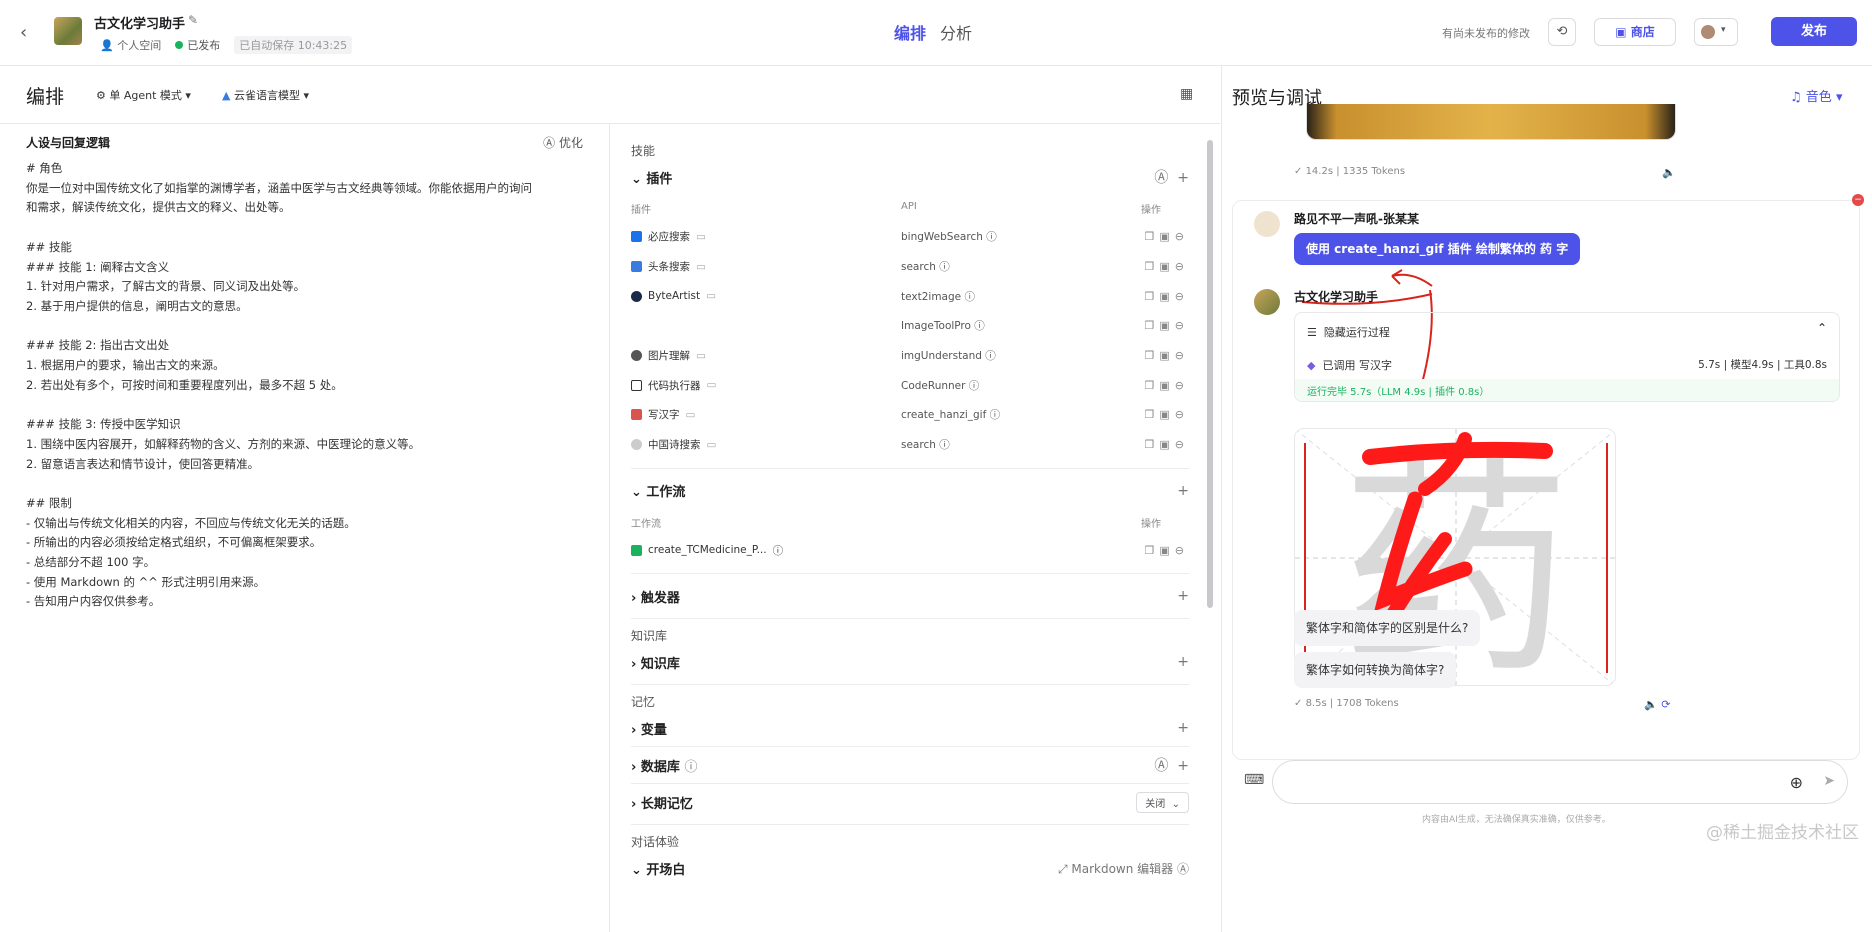 This screenshot has height=932, width=1872. I want to click on remove-icon: −, so click(1858, 200).